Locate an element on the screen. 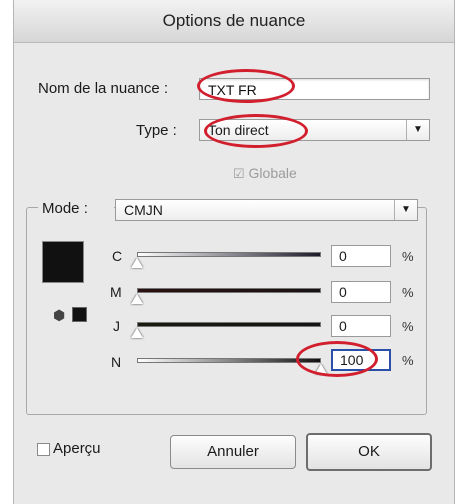 This screenshot has height=504, width=459. checkmark-icon: ☑ is located at coordinates (239, 173).